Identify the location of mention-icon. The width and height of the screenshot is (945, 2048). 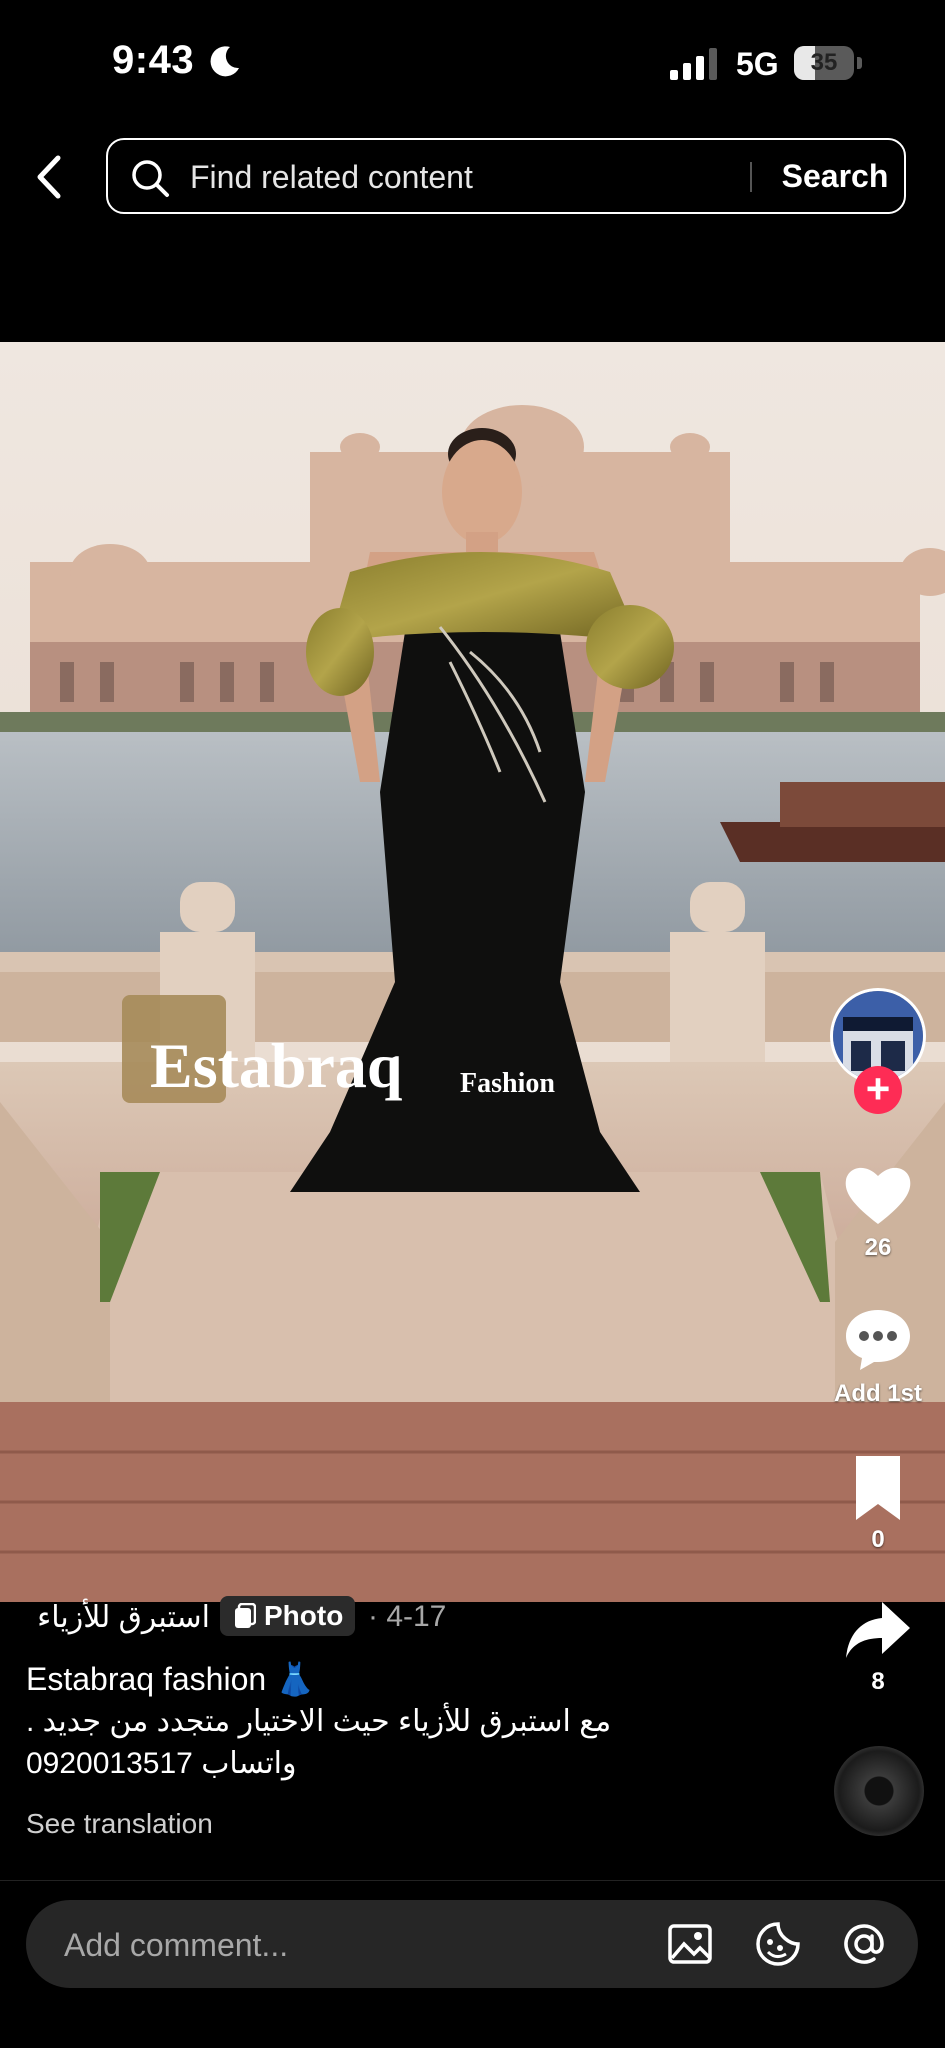
(864, 1944).